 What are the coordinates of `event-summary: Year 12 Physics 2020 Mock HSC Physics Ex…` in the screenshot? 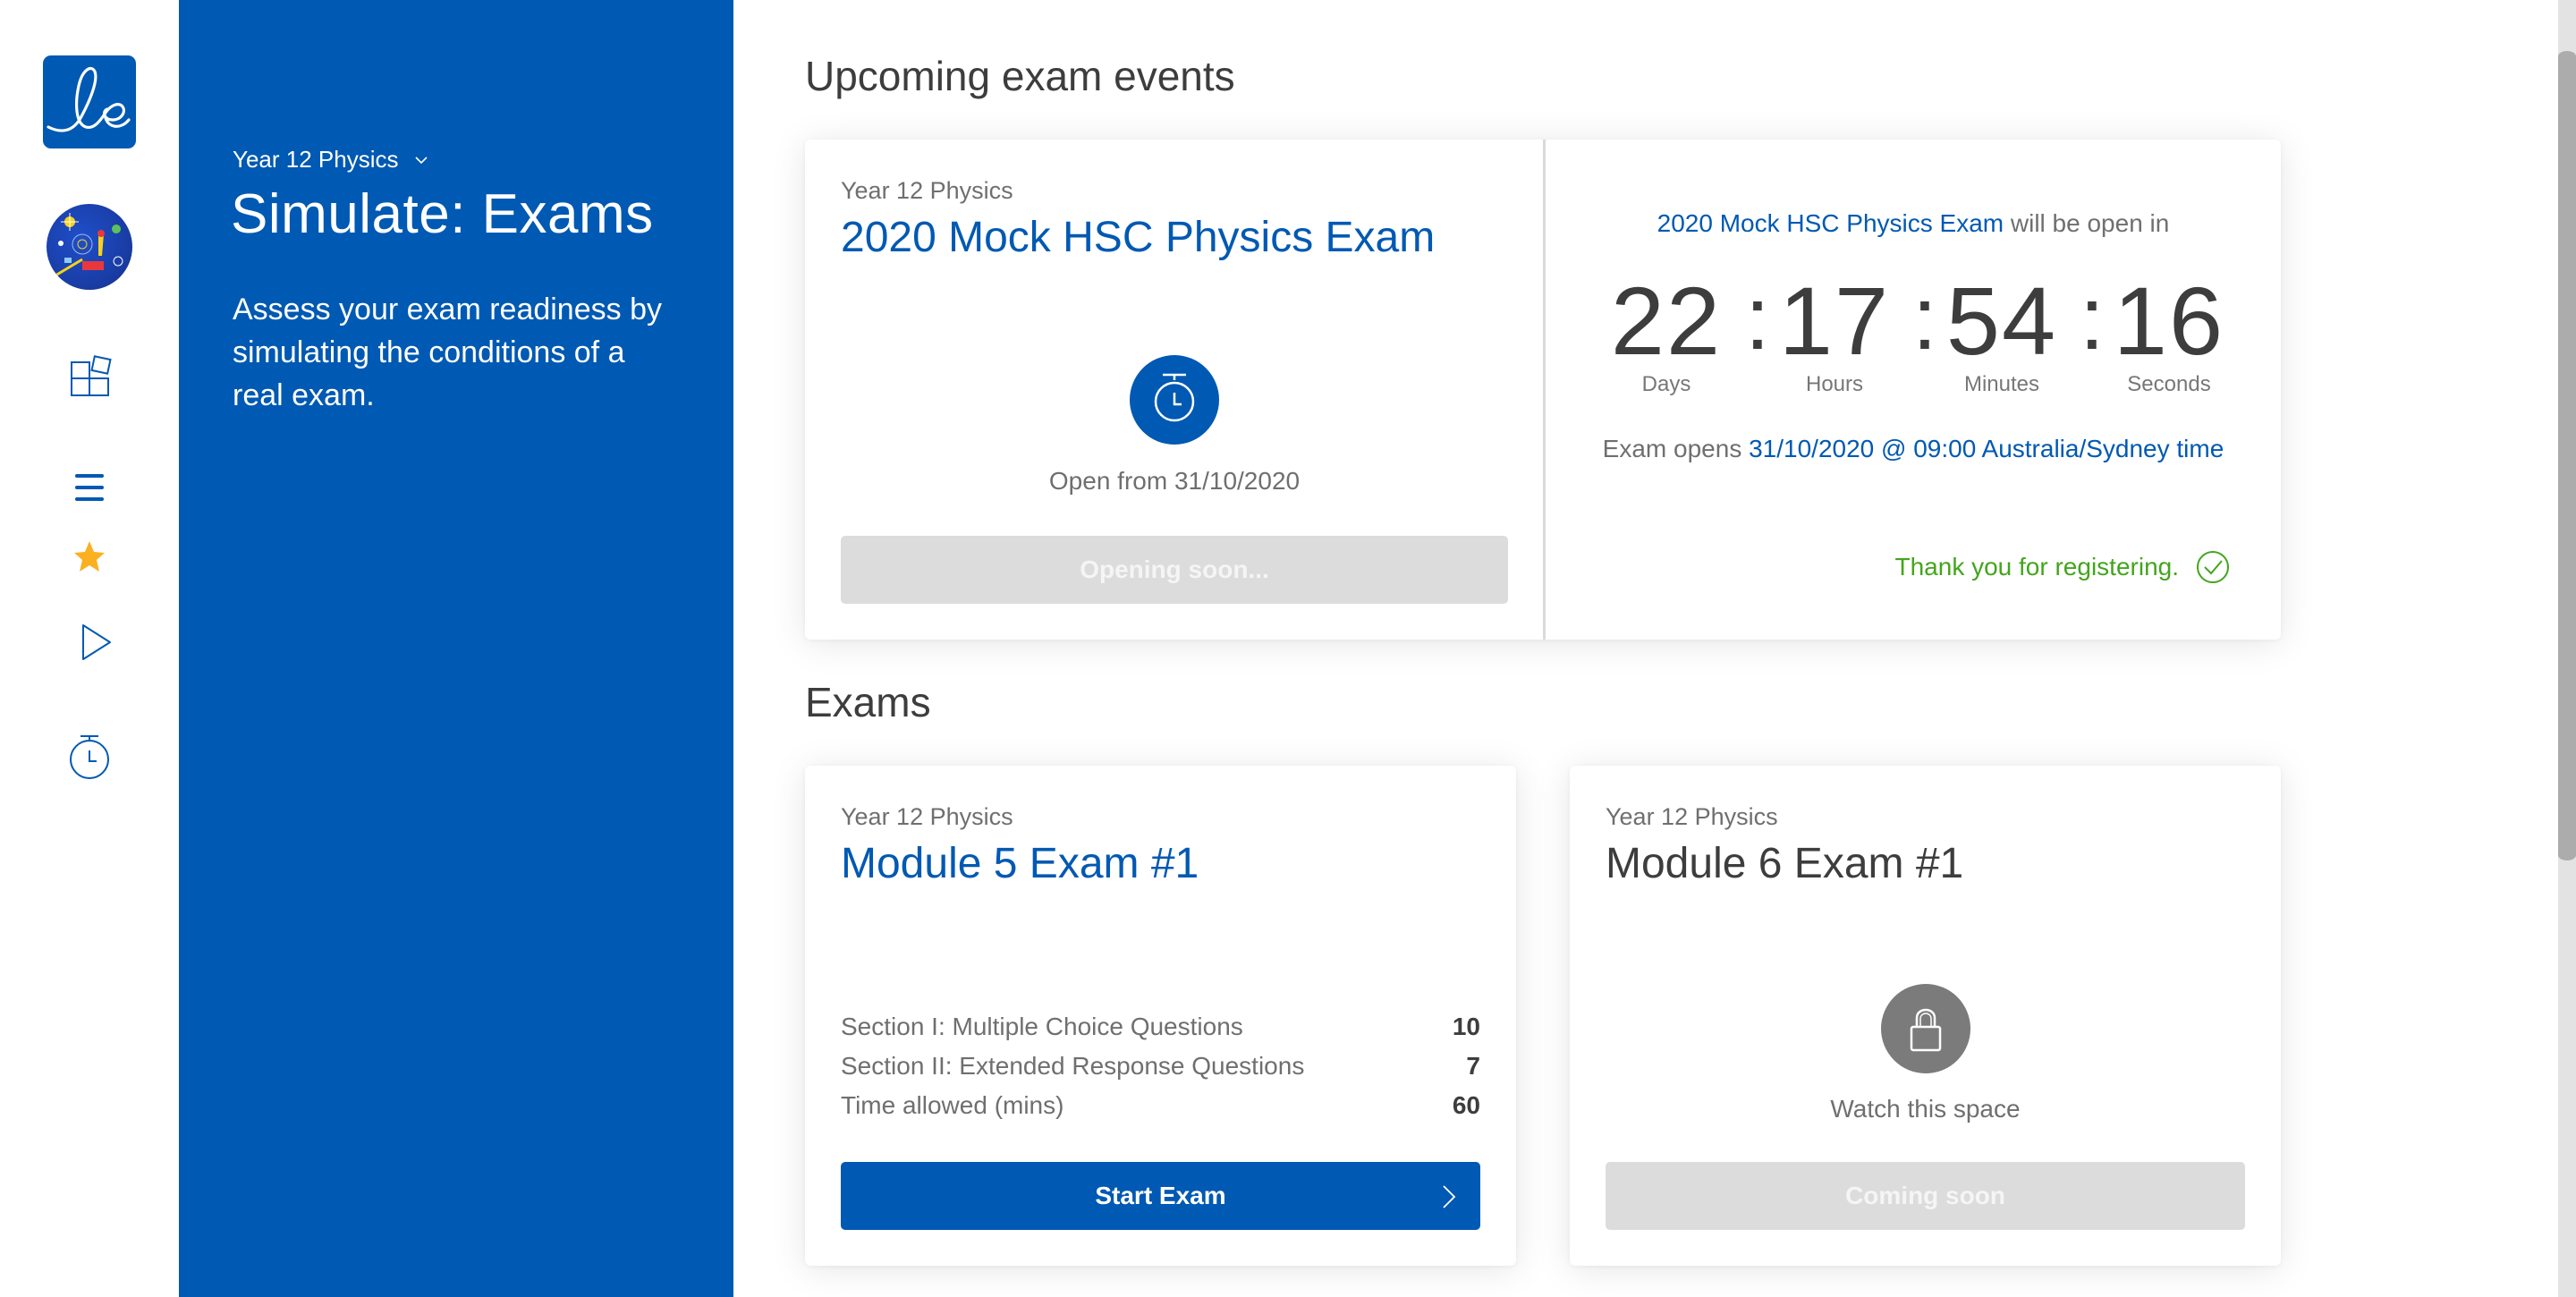 It's located at (1174, 390).